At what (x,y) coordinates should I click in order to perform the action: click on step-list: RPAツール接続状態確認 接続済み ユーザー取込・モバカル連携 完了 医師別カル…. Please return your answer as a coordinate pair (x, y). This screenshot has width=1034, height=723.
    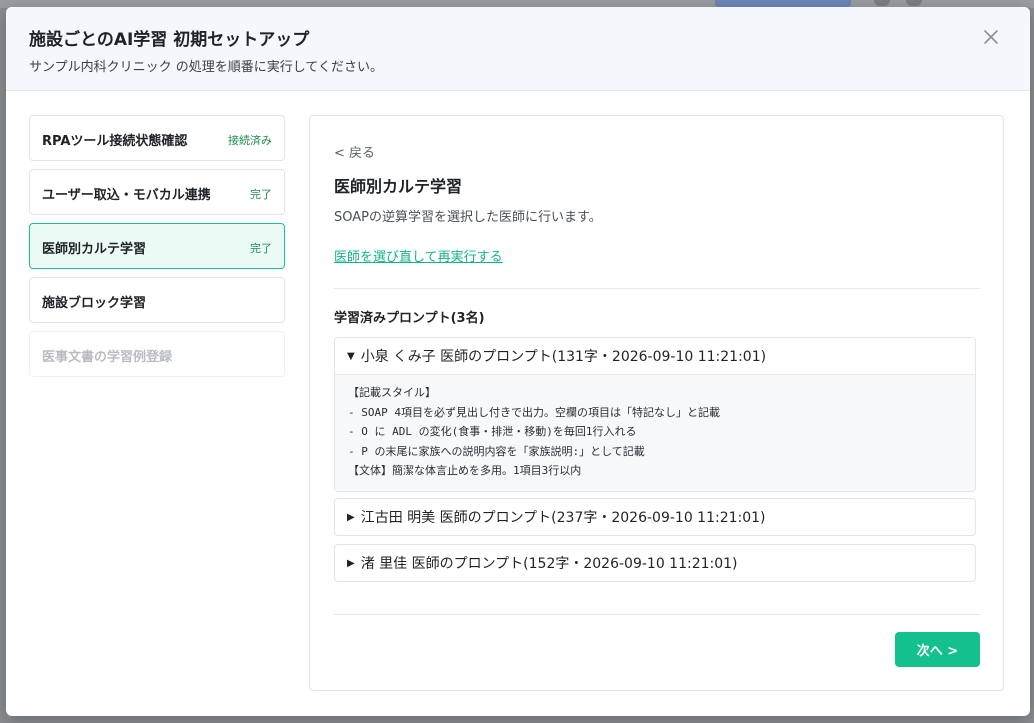
    Looking at the image, I should click on (157, 250).